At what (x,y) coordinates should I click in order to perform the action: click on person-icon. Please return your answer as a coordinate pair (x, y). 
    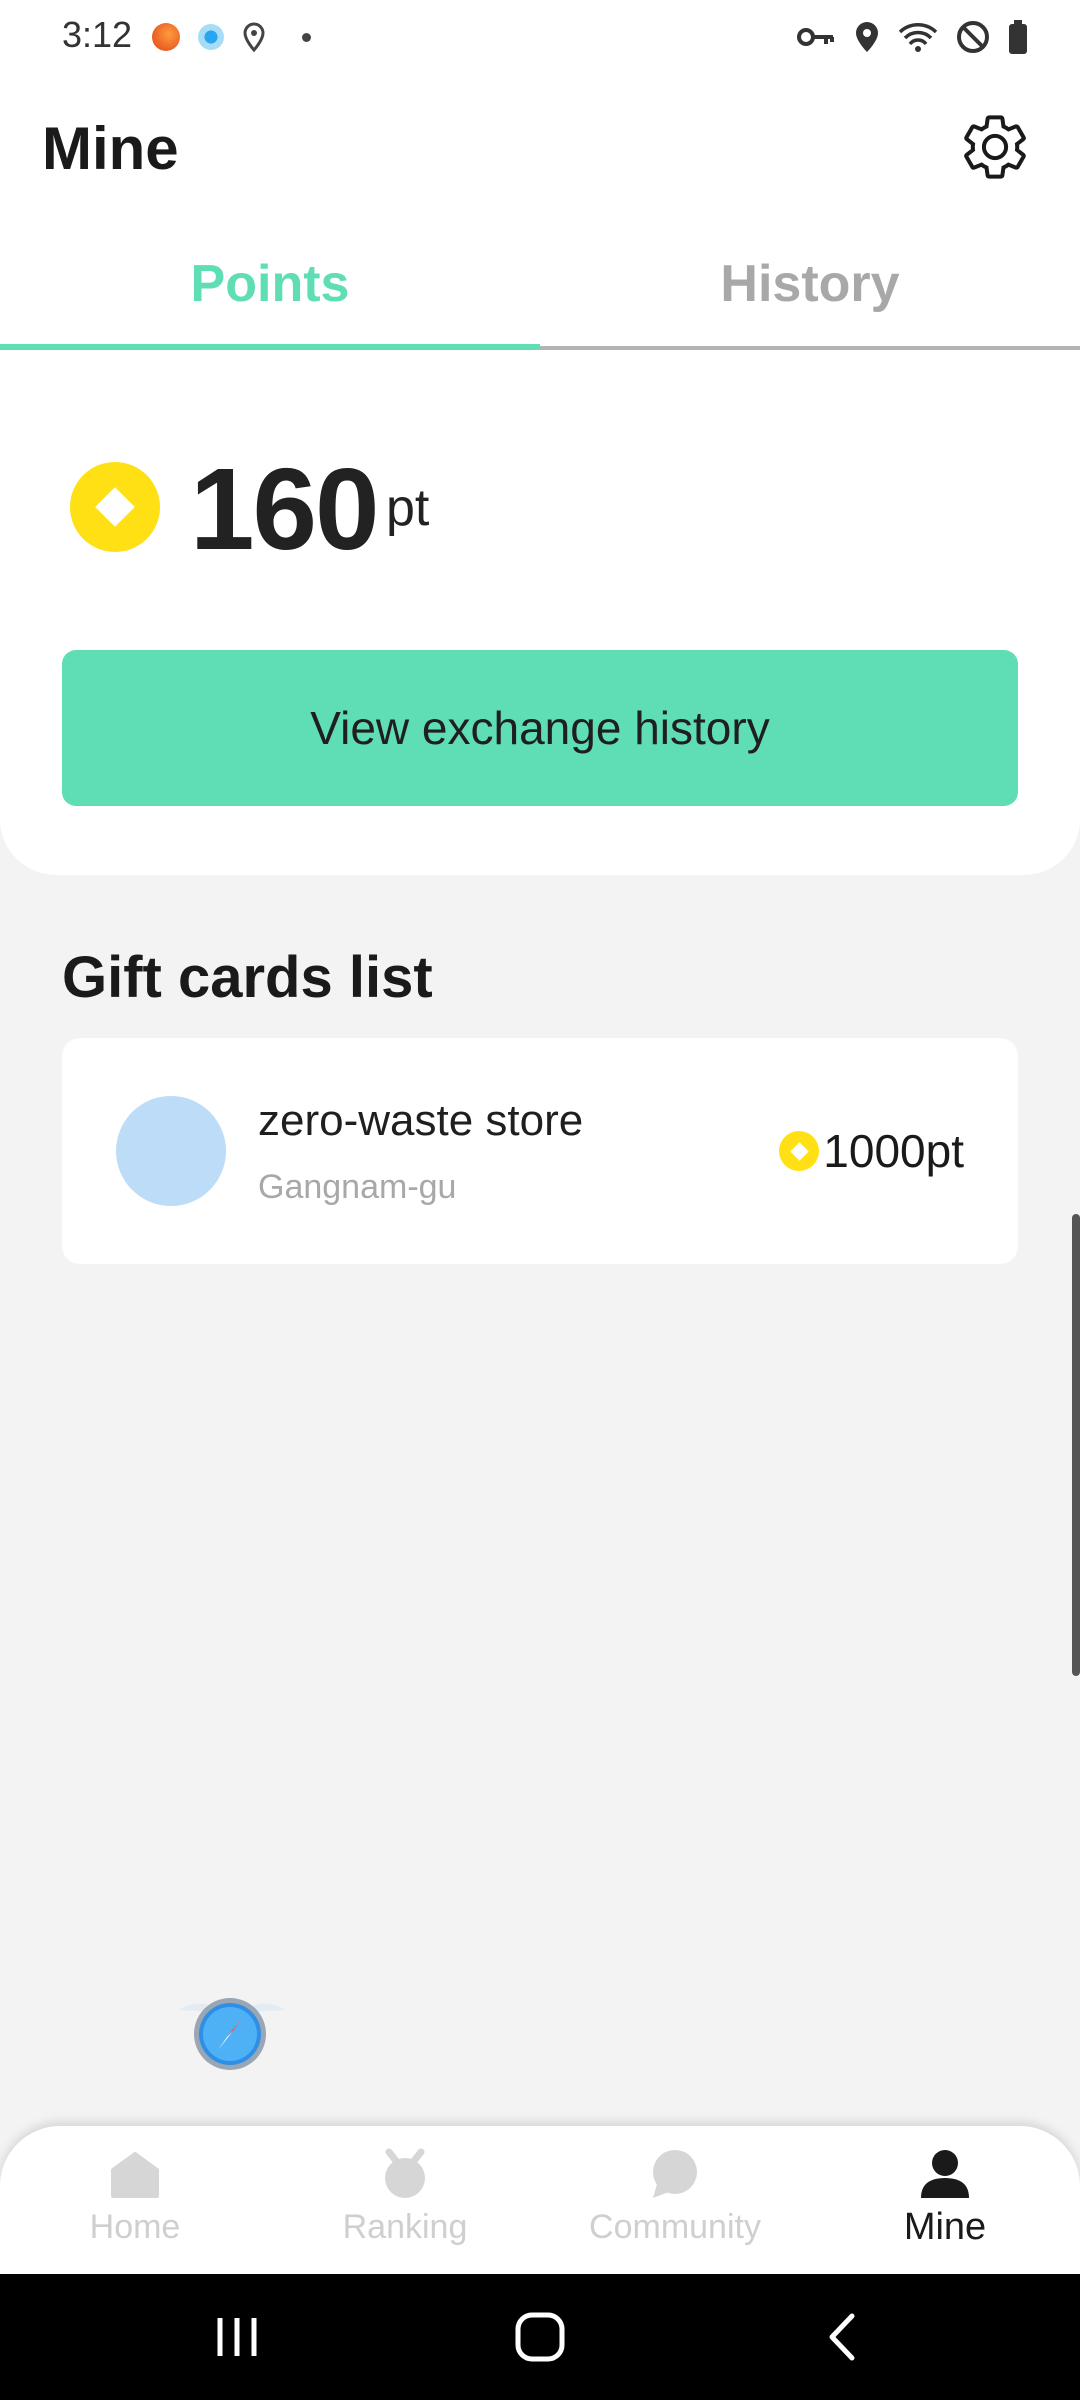
    Looking at the image, I should click on (945, 2174).